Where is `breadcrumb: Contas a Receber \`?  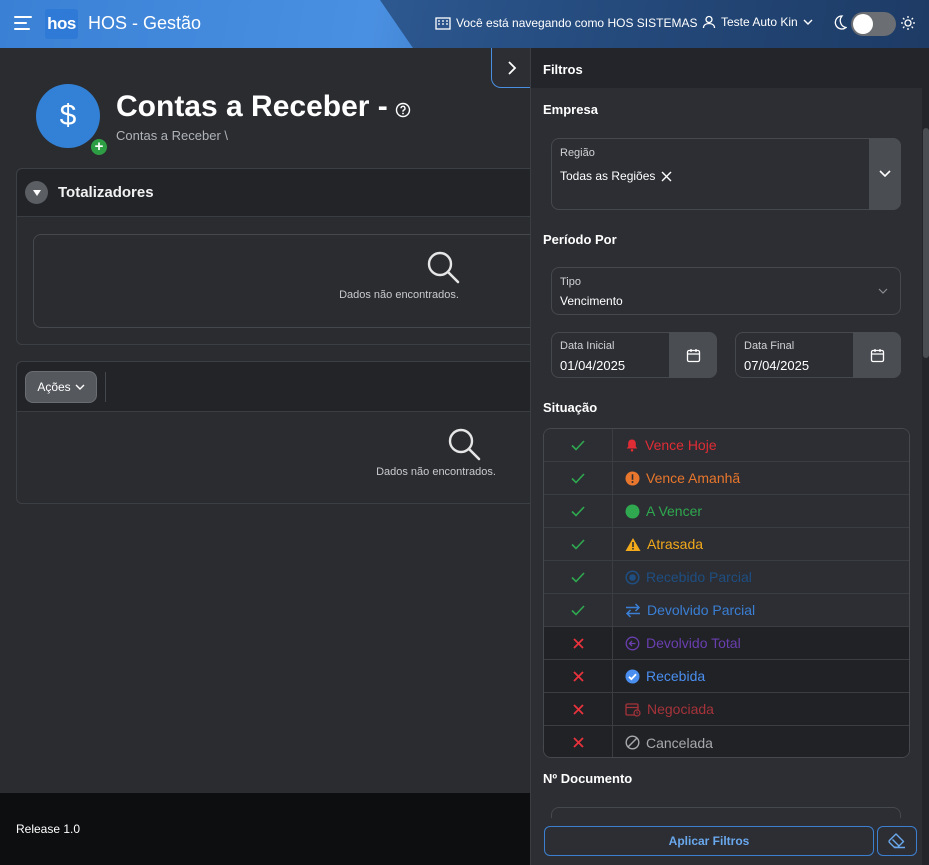 breadcrumb: Contas a Receber \ is located at coordinates (172, 135).